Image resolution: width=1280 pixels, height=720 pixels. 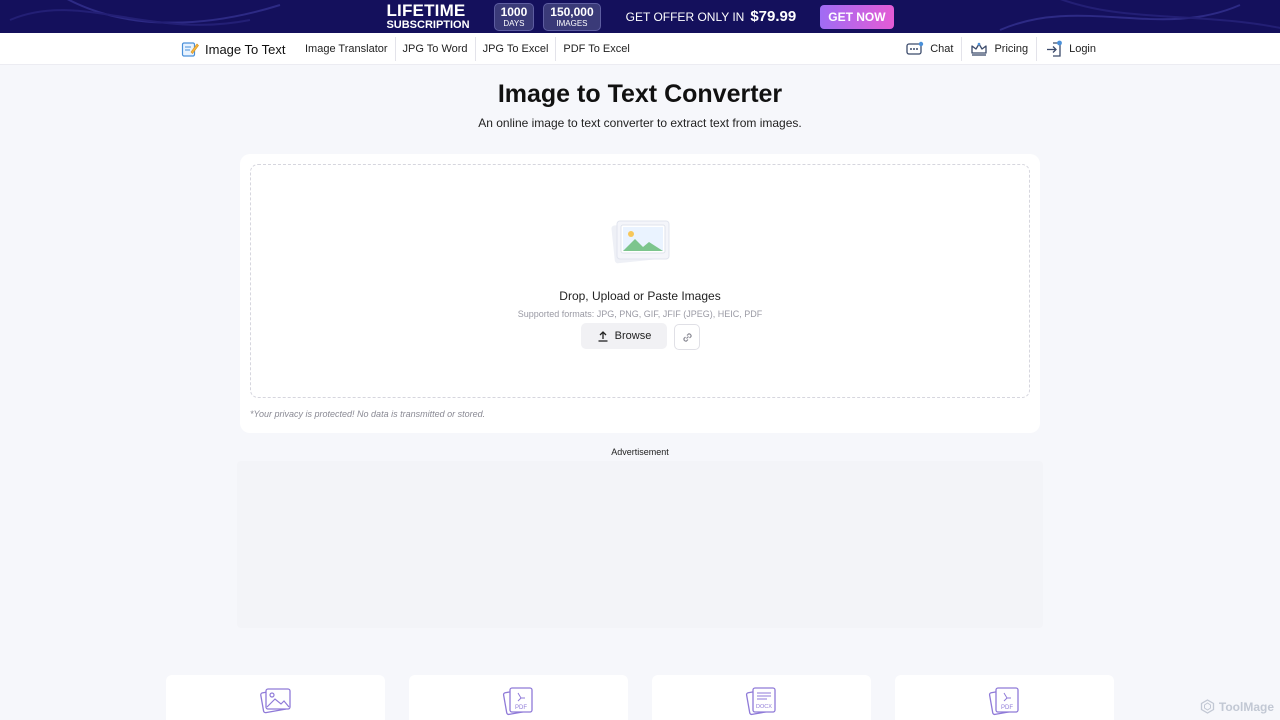 I want to click on nav-link-jpg-to-excel: JPG To Excel, so click(x=515, y=49).